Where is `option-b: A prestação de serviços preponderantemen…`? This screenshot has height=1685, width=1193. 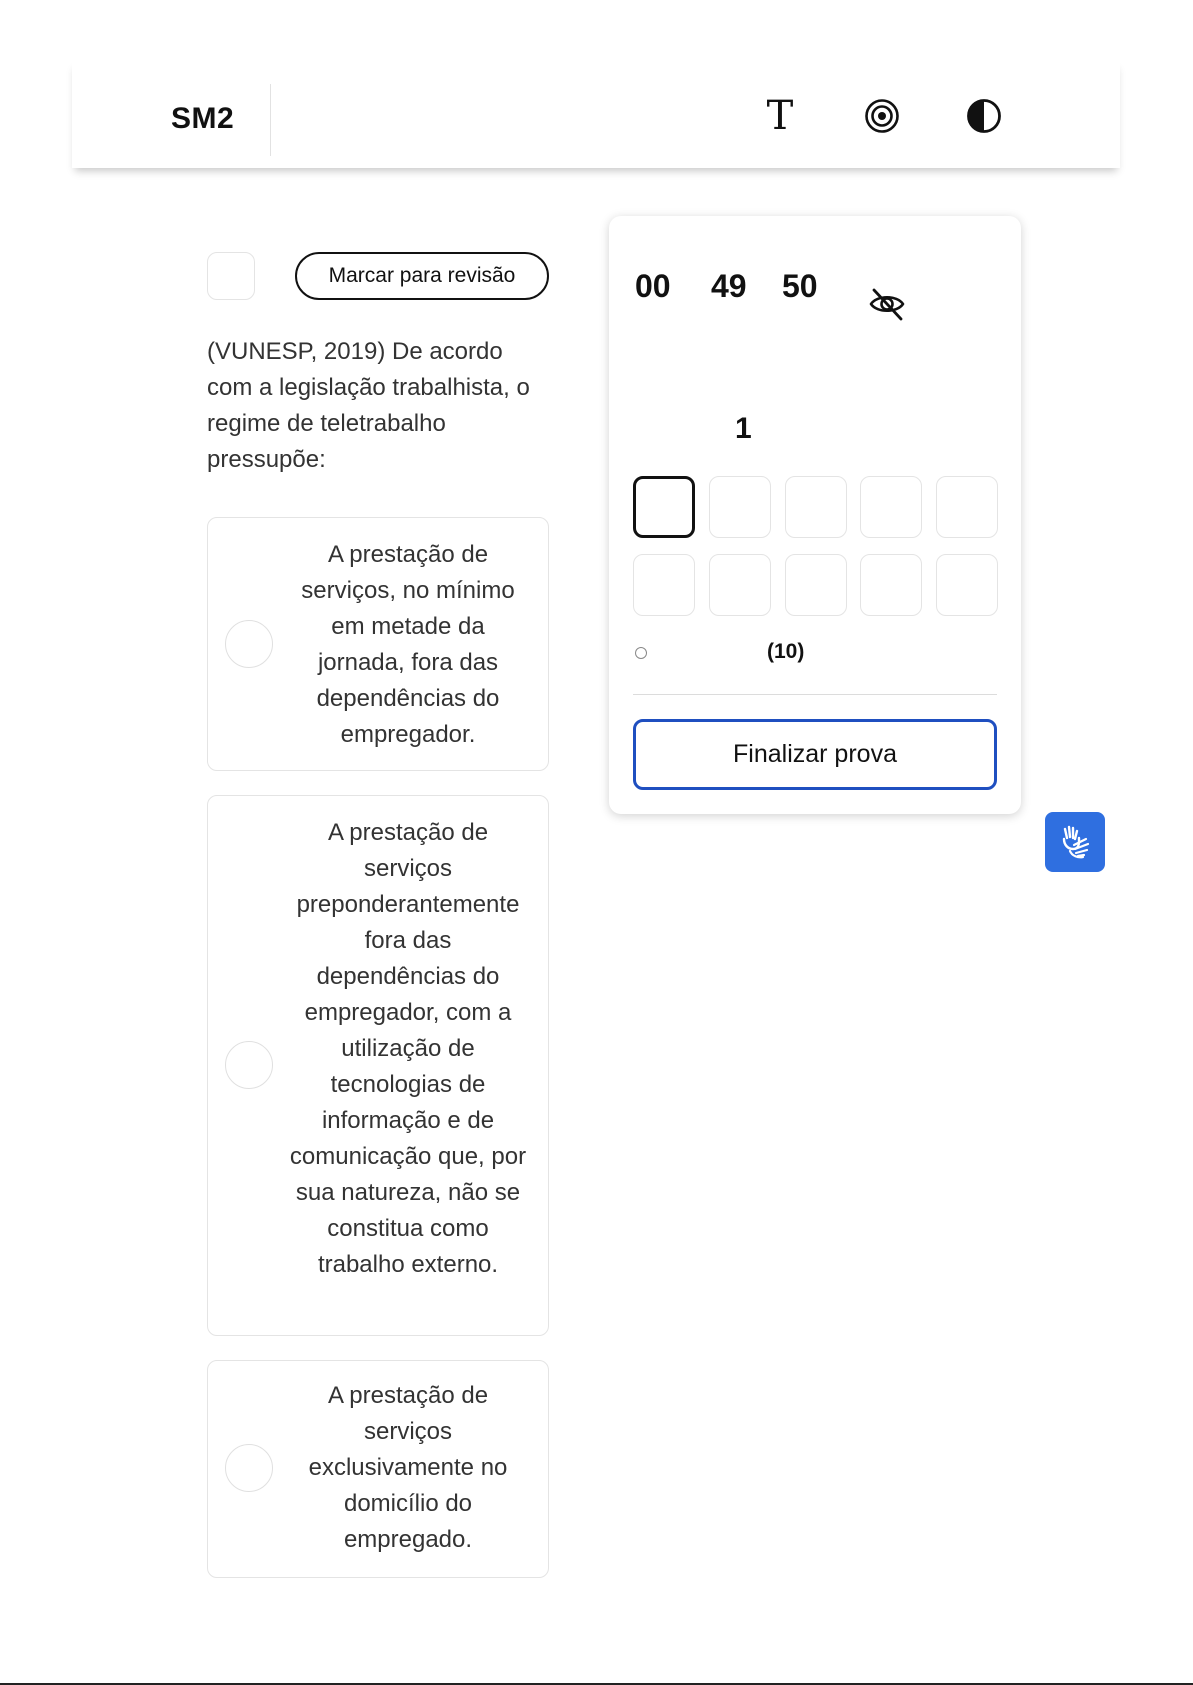 option-b: A prestação de serviços preponderantemen… is located at coordinates (378, 1065).